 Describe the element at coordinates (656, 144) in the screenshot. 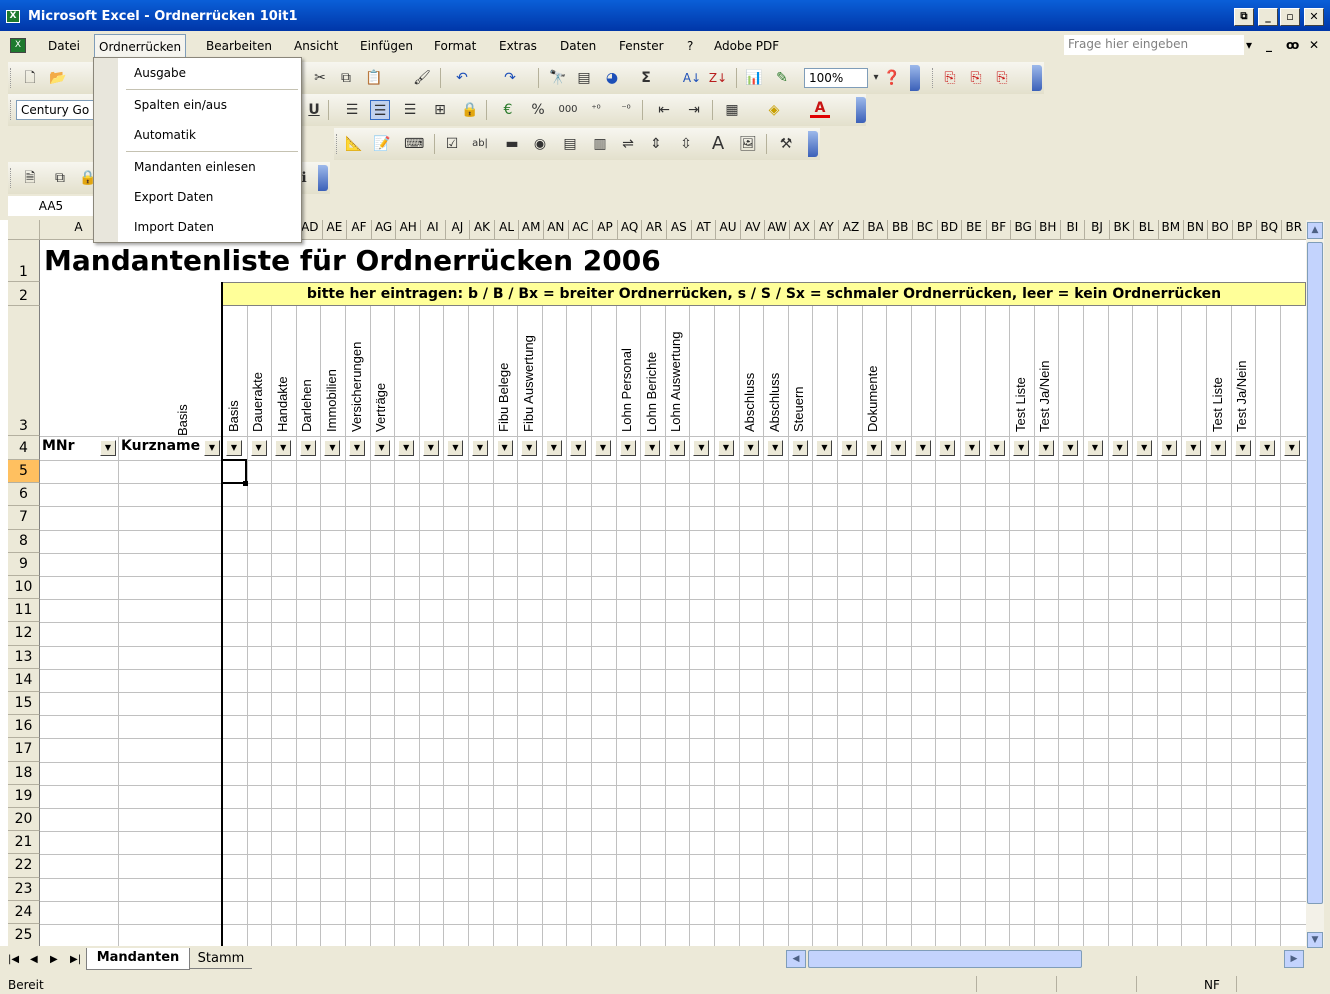

I see `spin-control-icon: ⇕` at that location.